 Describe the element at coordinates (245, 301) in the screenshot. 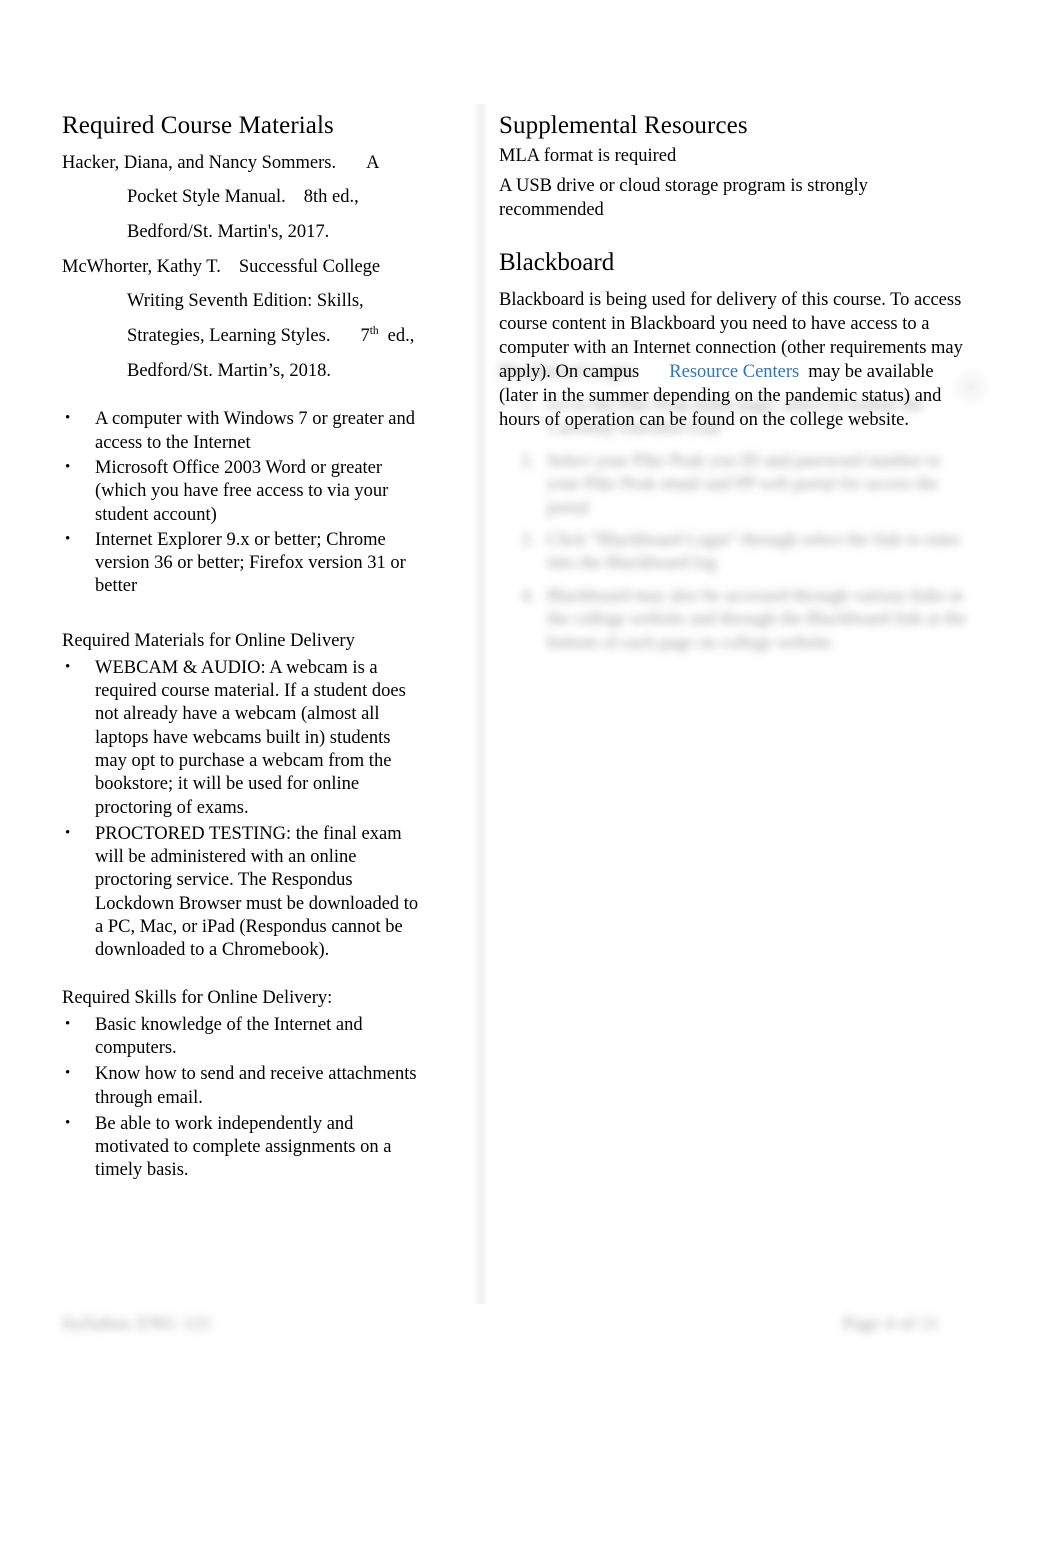

I see `citation-title: Writing Seventh Edition: Skills,` at that location.